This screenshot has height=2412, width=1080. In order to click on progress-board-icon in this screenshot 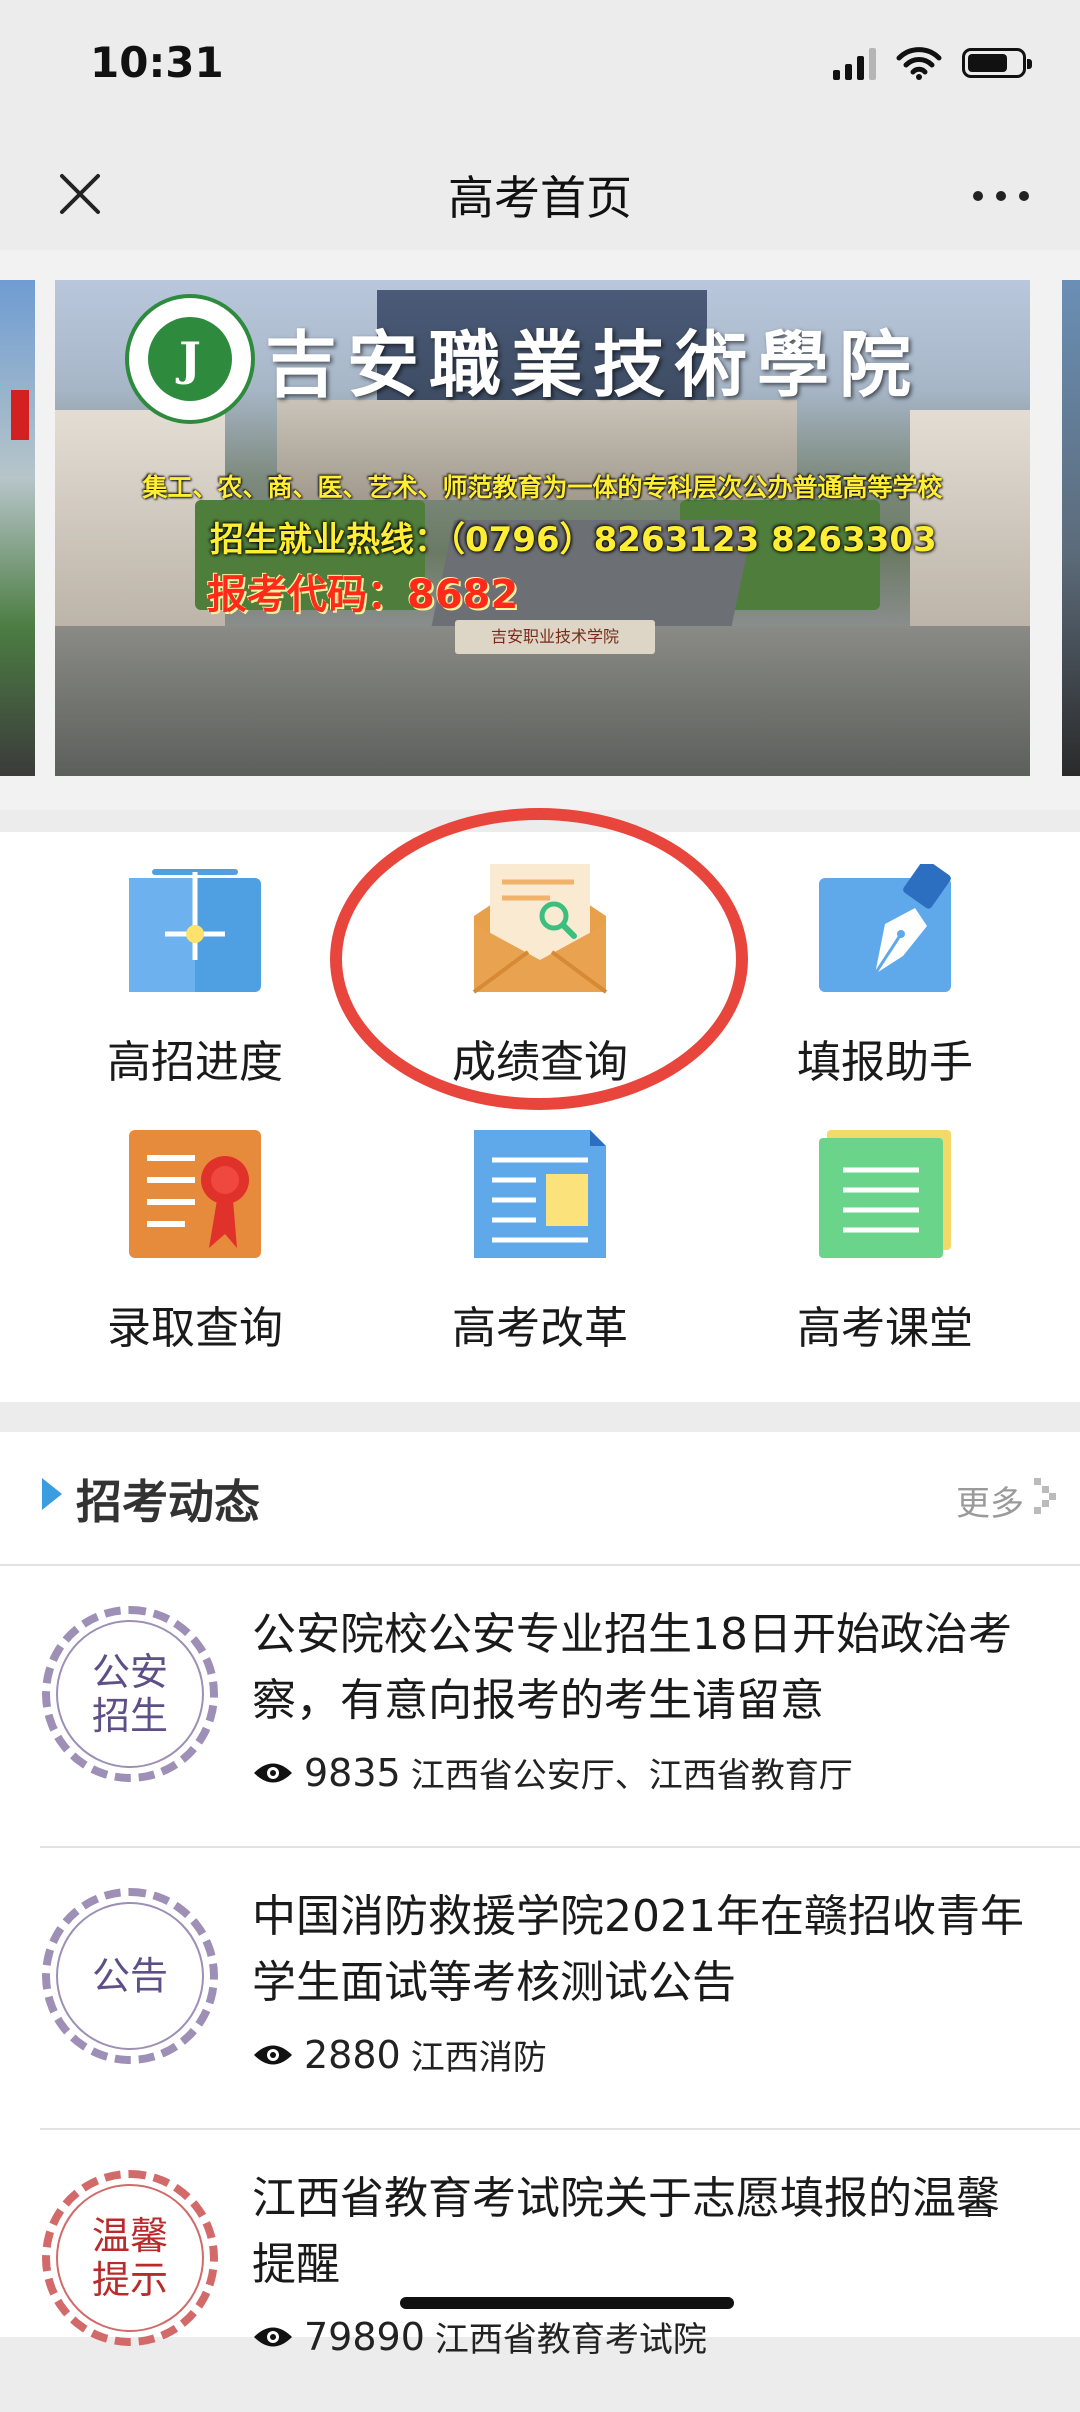, I will do `click(195, 930)`.